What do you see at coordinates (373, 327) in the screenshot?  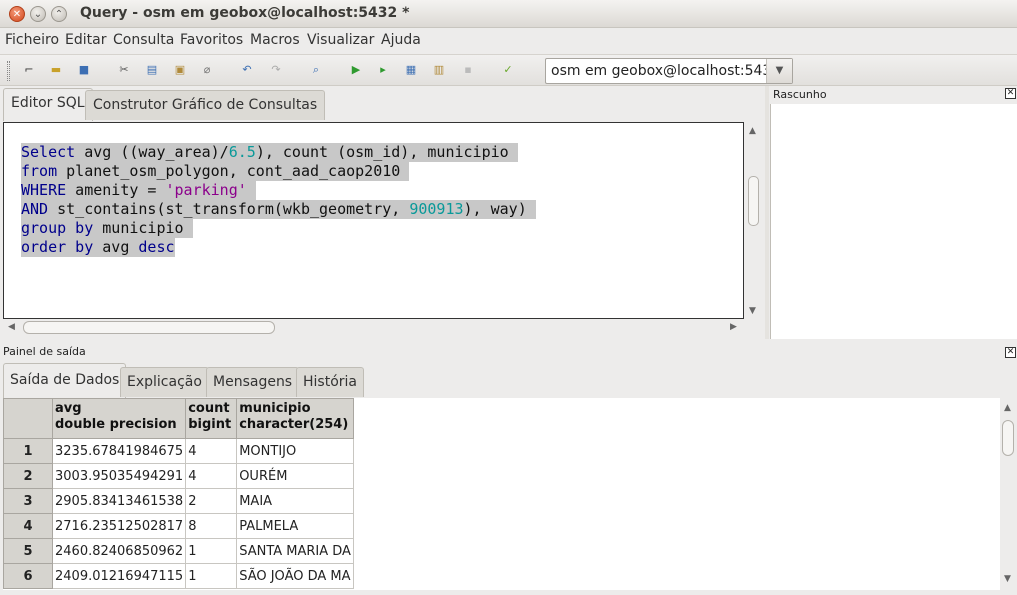 I see `editor-horizontal-scrollbar: ◀ ▶` at bounding box center [373, 327].